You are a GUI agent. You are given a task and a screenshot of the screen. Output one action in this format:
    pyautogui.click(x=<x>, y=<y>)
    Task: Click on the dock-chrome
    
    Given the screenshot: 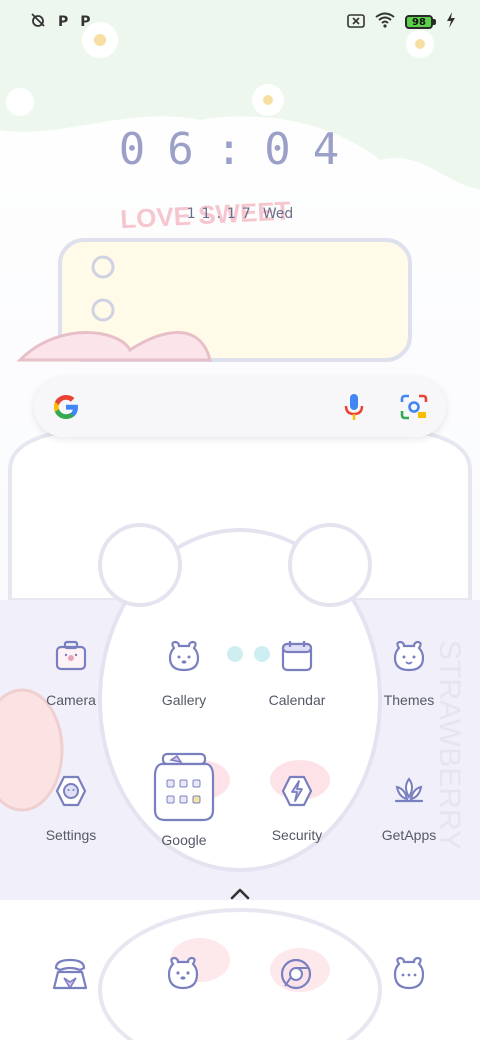 What is the action you would take?
    pyautogui.click(x=296, y=974)
    